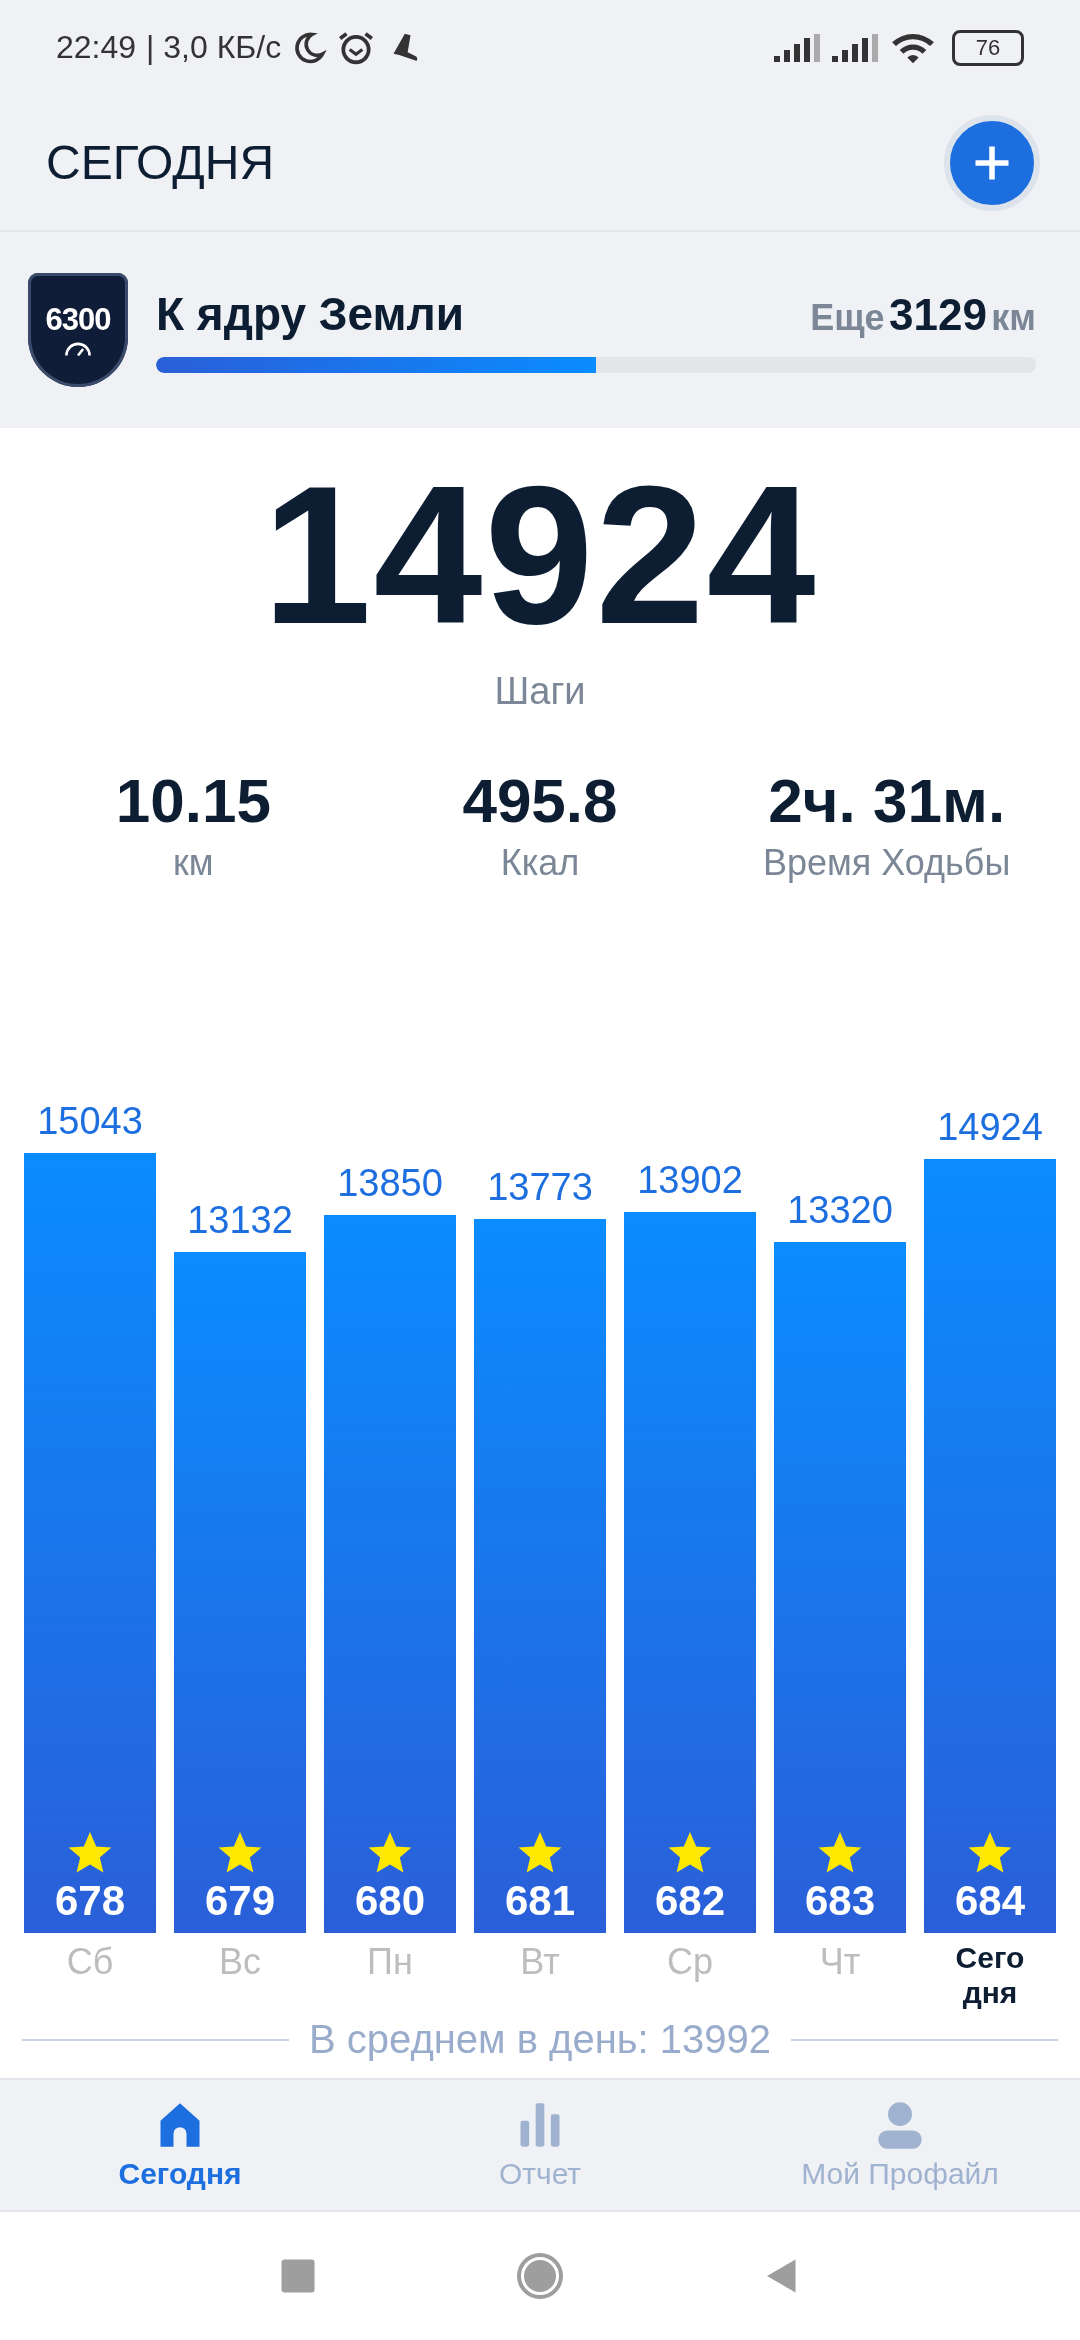  What do you see at coordinates (390, 1962) in the screenshot?
I see `day-label: Пн` at bounding box center [390, 1962].